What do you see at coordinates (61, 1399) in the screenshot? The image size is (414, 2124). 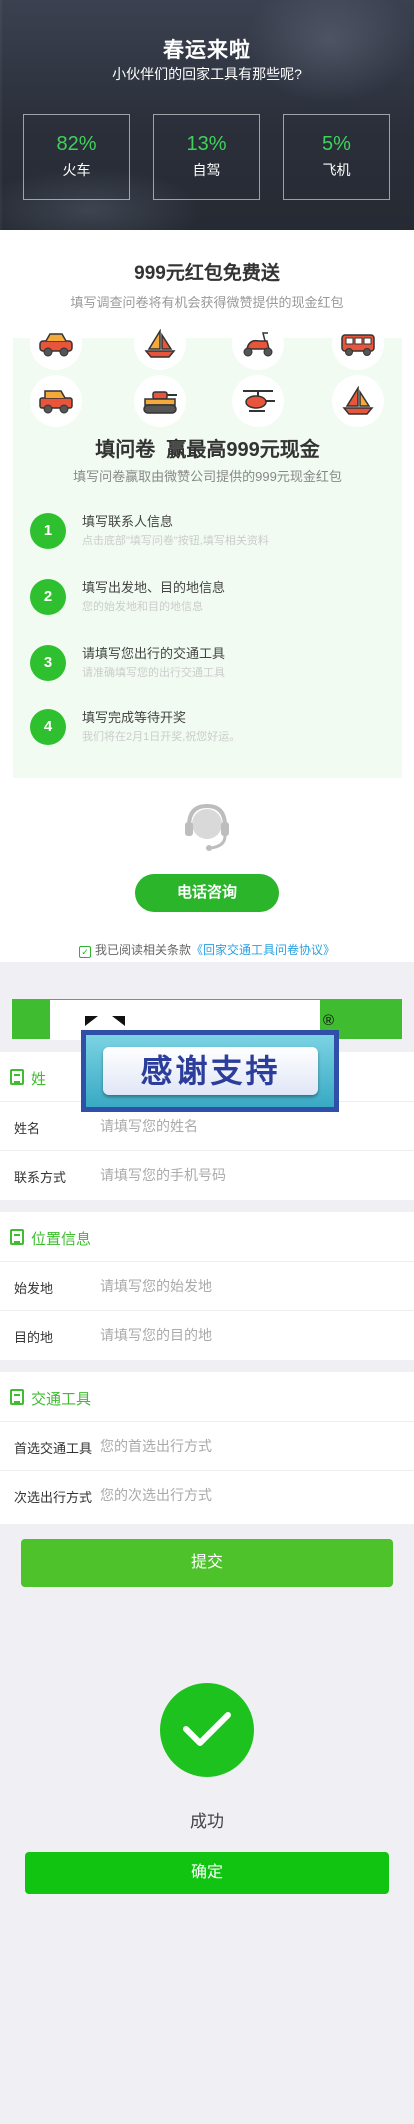 I see `section-title: 交通工具` at bounding box center [61, 1399].